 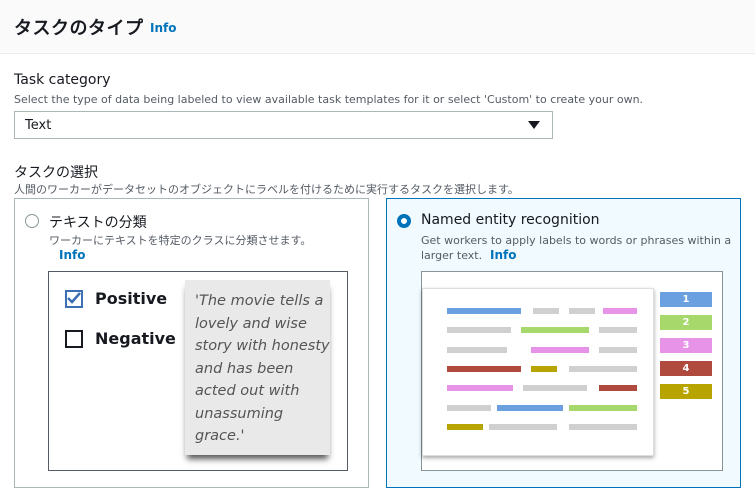 I want to click on document-page, so click(x=538, y=372).